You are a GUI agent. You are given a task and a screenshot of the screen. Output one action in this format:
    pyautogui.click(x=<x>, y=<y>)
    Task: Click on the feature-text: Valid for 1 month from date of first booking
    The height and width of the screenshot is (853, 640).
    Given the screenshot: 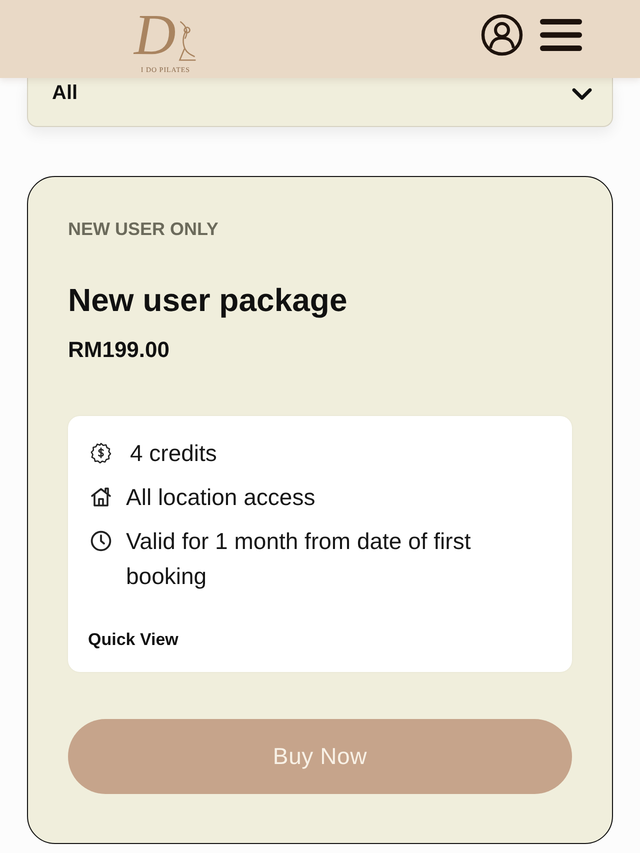 What is the action you would take?
    pyautogui.click(x=299, y=559)
    